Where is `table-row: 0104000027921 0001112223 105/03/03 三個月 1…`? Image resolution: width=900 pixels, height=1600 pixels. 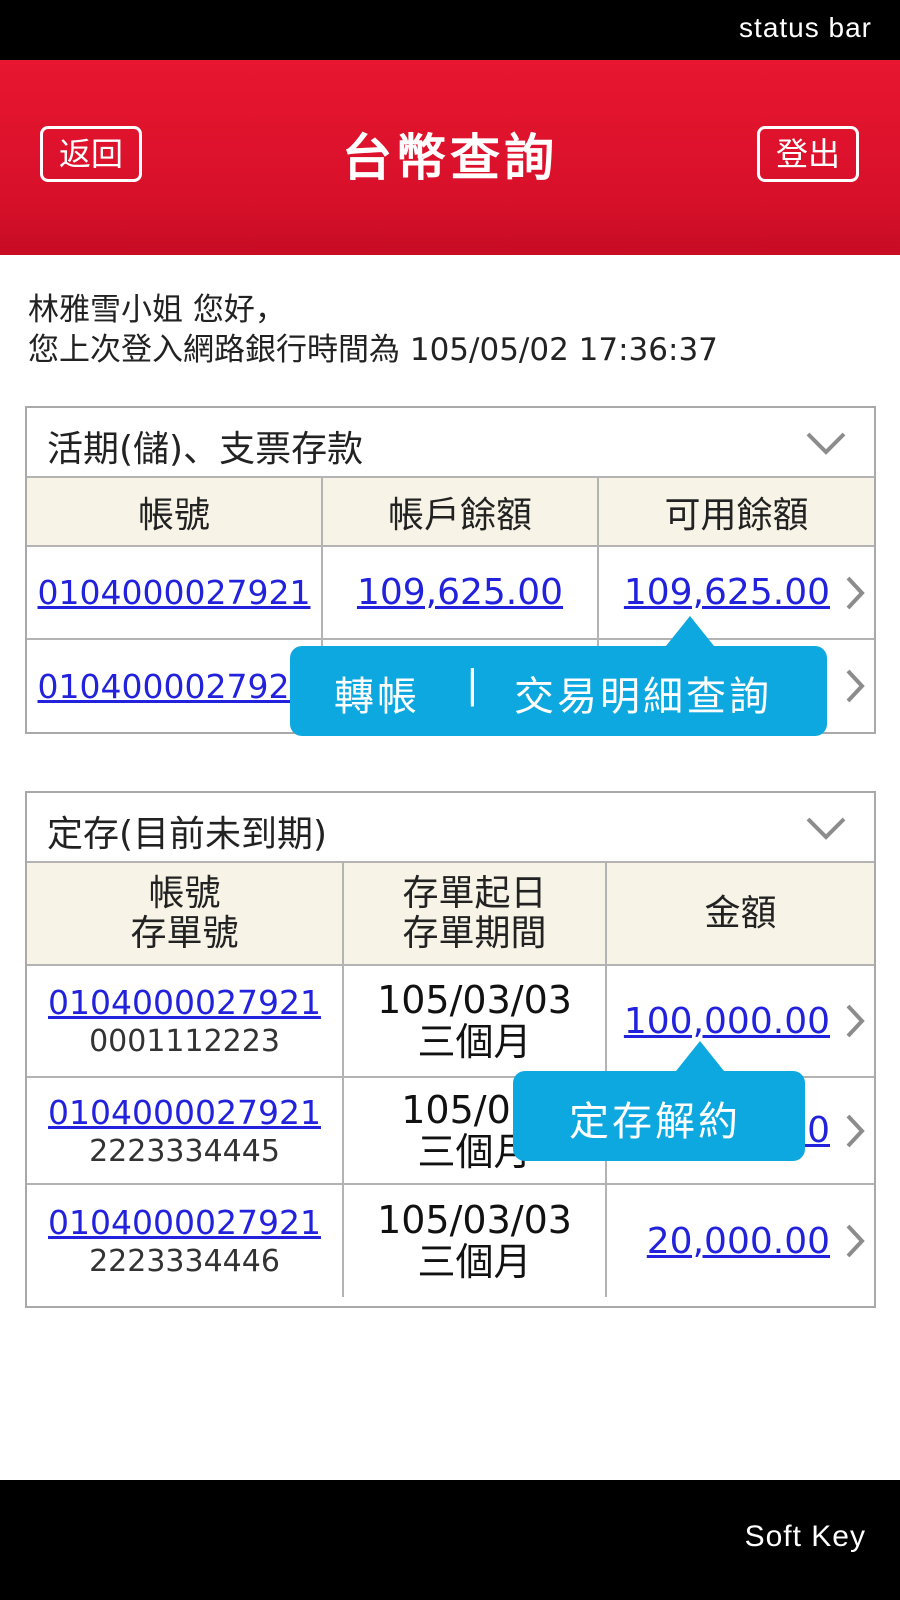 table-row: 0104000027921 0001112223 105/03/03 三個月 1… is located at coordinates (450, 1021).